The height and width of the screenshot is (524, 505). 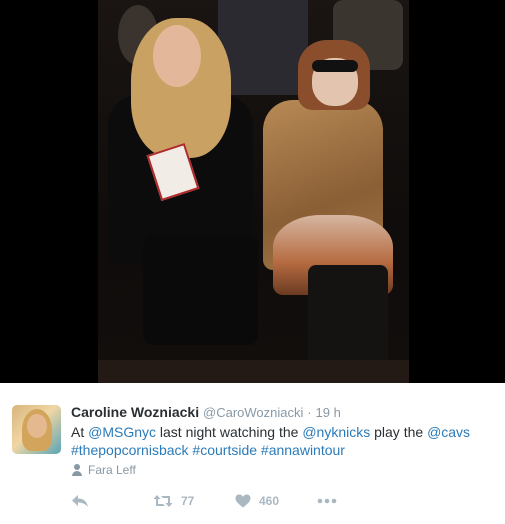 I want to click on hashtag-link: #annawintour, so click(x=303, y=450).